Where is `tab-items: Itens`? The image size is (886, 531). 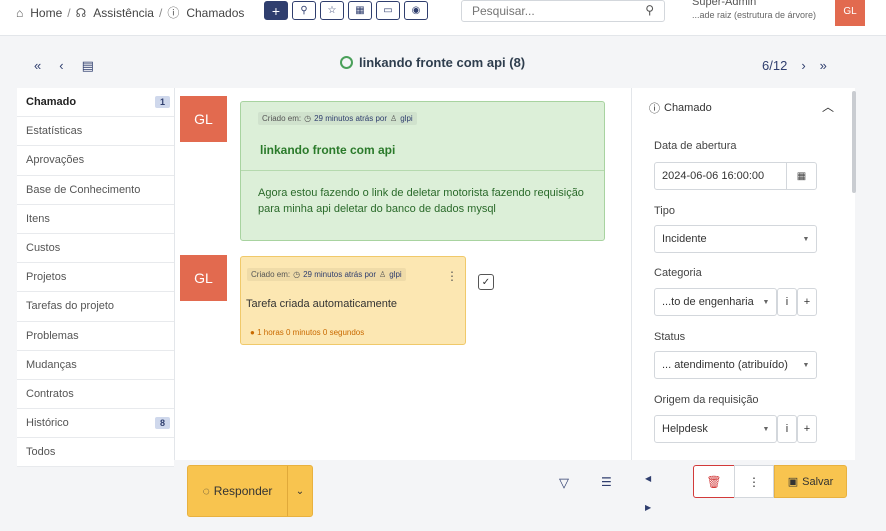 tab-items: Itens is located at coordinates (95, 219).